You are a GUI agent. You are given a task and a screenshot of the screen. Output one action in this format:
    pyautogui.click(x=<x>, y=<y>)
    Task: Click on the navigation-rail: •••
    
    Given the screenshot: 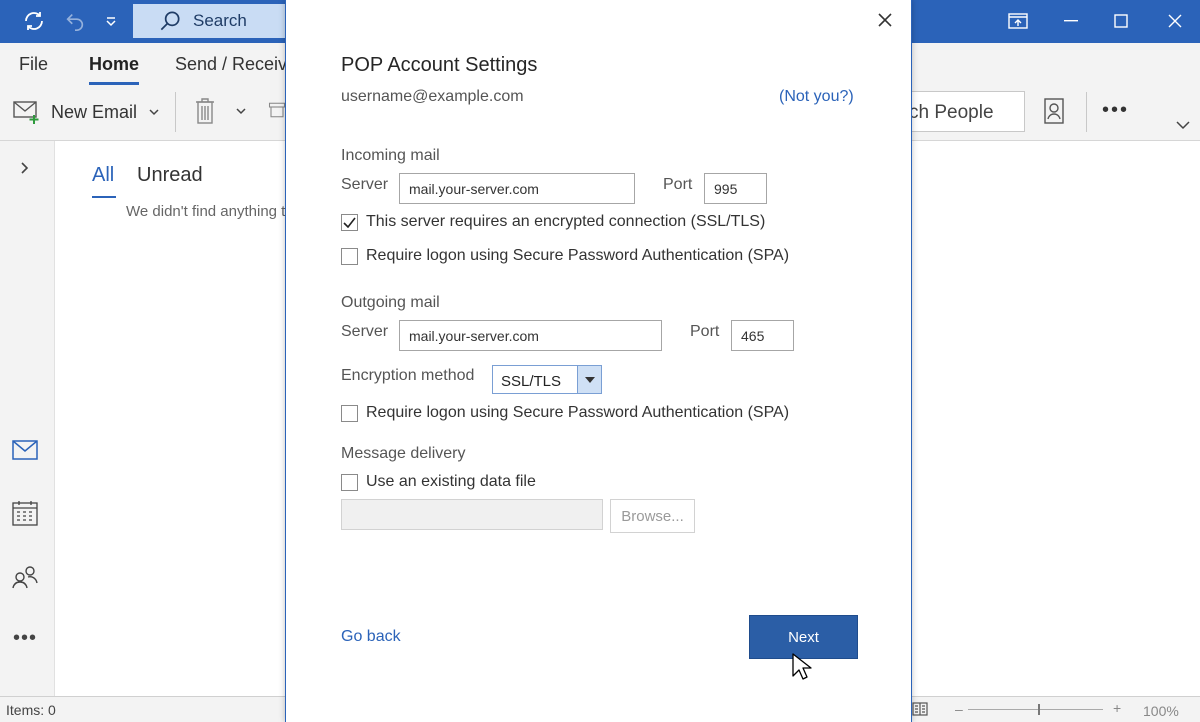 What is the action you would take?
    pyautogui.click(x=27, y=418)
    